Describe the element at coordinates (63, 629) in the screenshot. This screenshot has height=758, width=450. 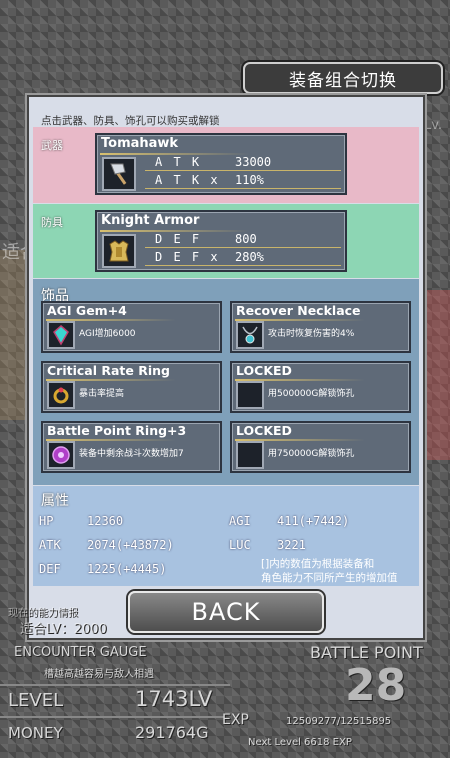
I see `current-suitable-lv: 适合LV：2000` at that location.